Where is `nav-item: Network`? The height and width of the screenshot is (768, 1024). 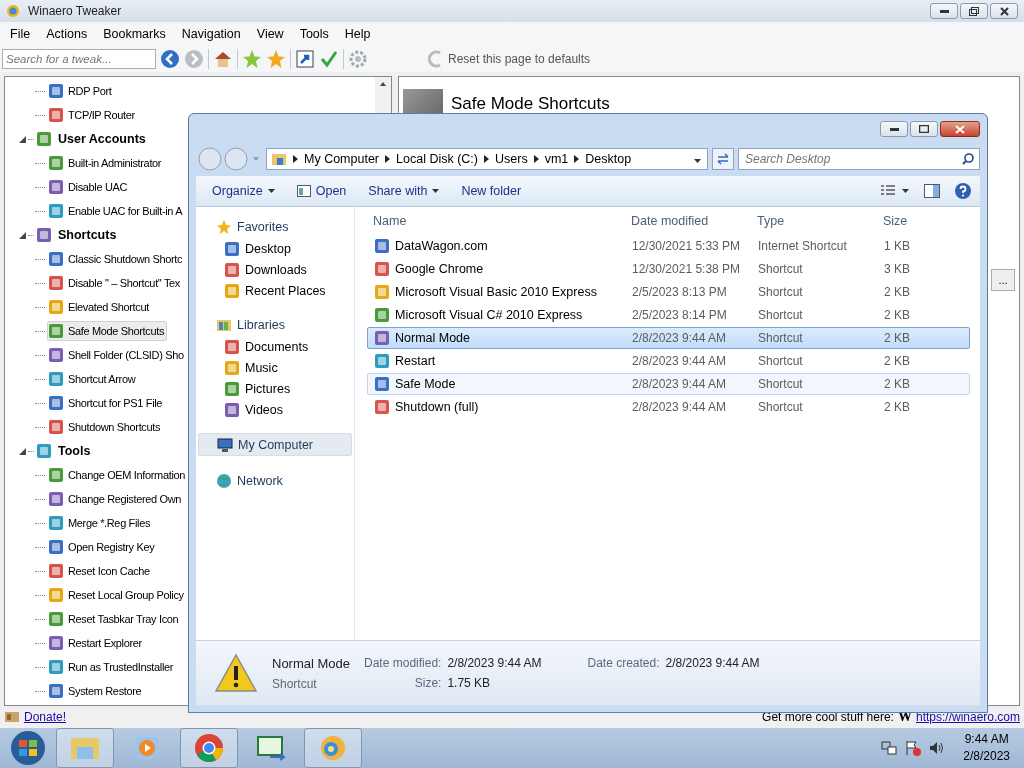
nav-item: Network is located at coordinates (275, 480).